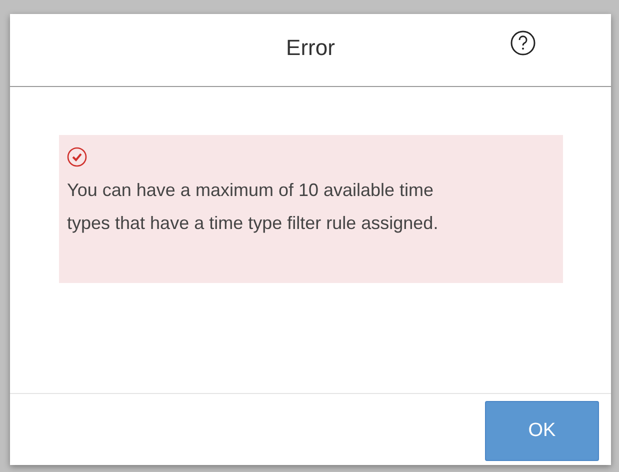 The width and height of the screenshot is (619, 472). I want to click on help-icon, so click(523, 43).